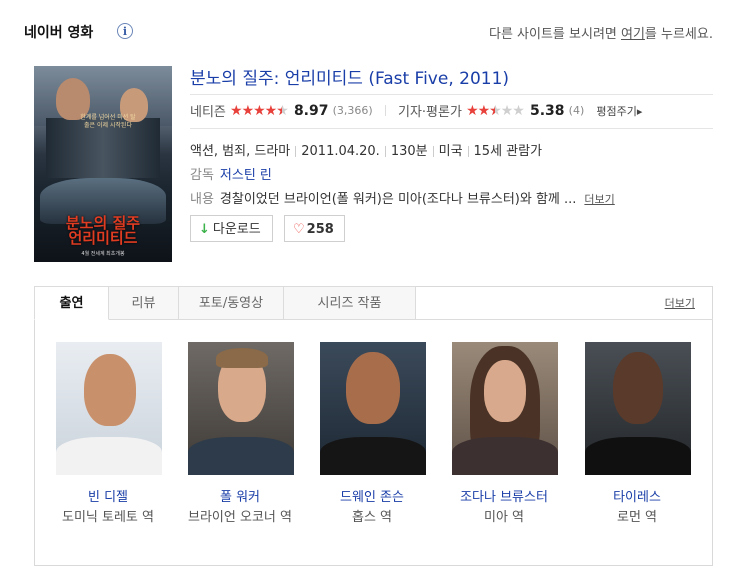 The width and height of the screenshot is (741, 574). Describe the element at coordinates (372, 495) in the screenshot. I see `cast-name-link: 드웨인 존슨` at that location.